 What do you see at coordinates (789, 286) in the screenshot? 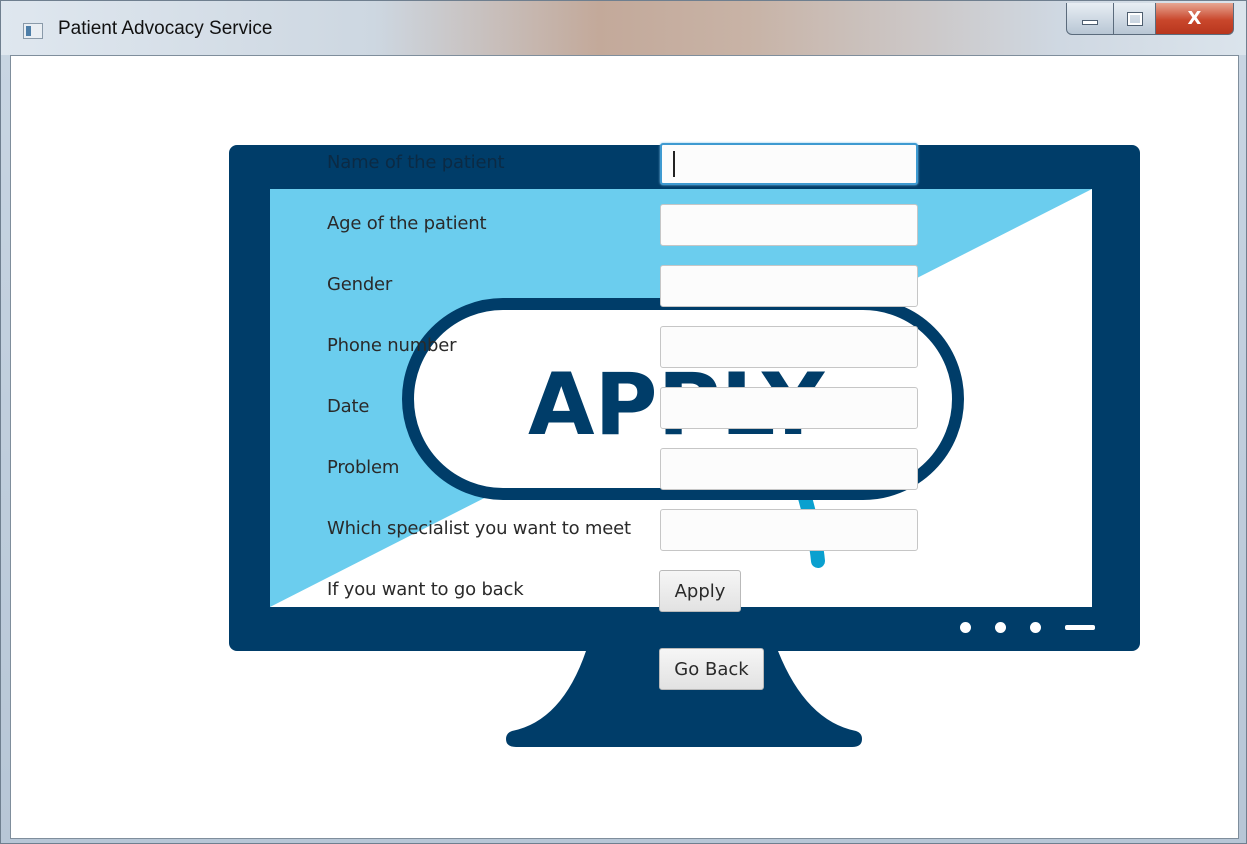
I see `gender-input` at bounding box center [789, 286].